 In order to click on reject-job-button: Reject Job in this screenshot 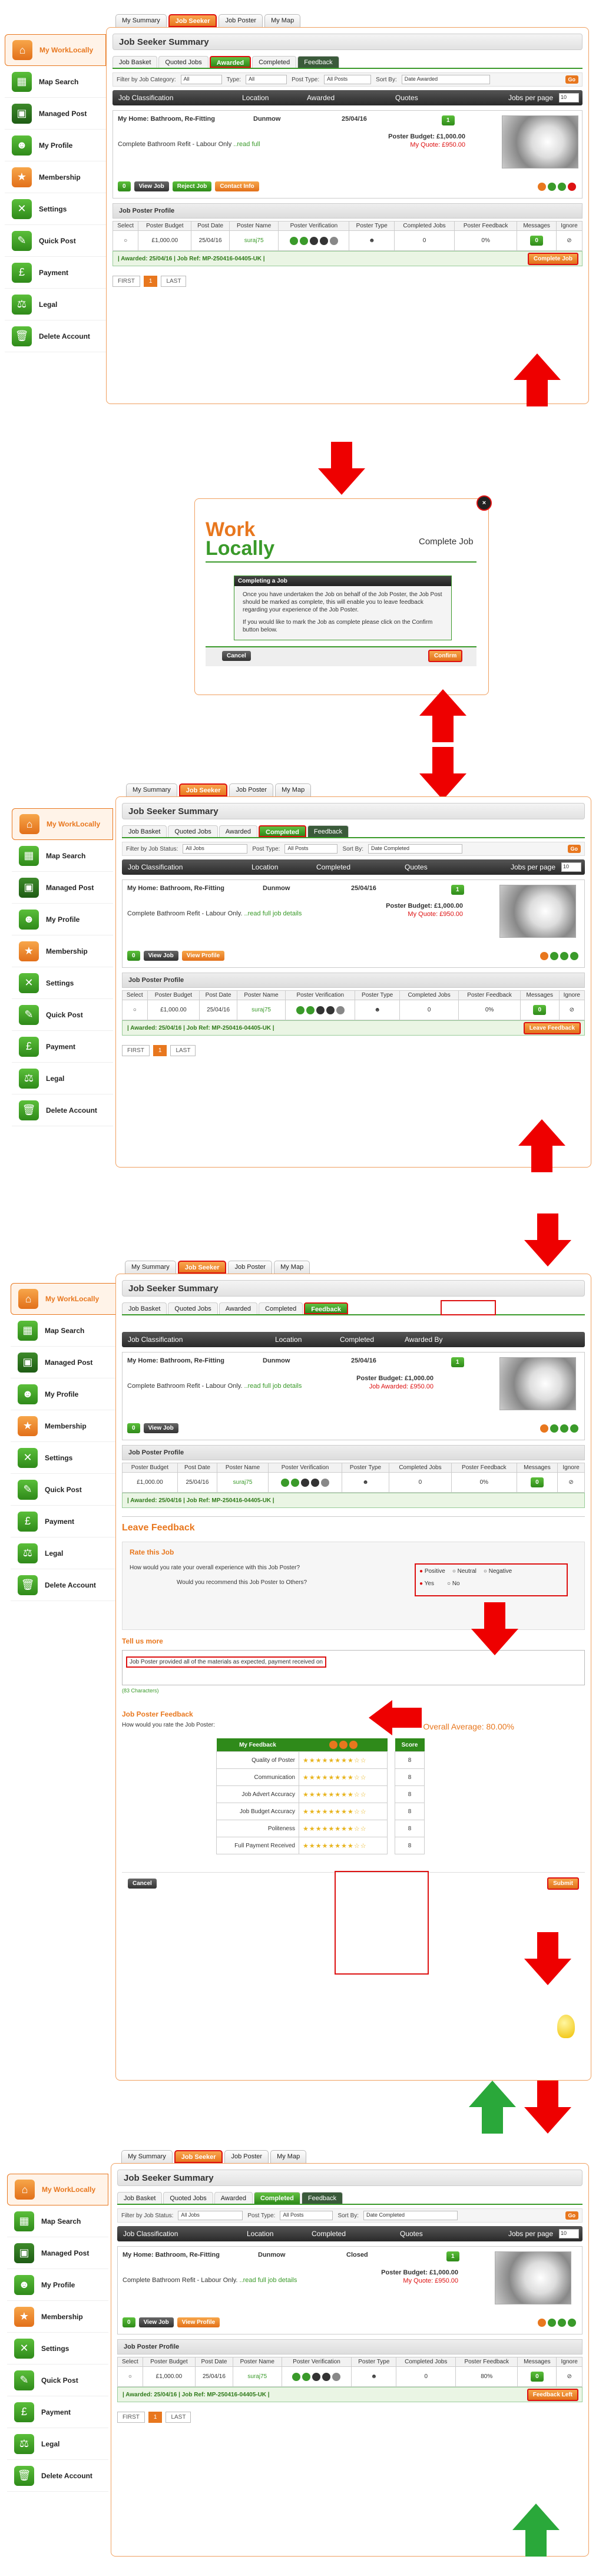, I will do `click(192, 186)`.